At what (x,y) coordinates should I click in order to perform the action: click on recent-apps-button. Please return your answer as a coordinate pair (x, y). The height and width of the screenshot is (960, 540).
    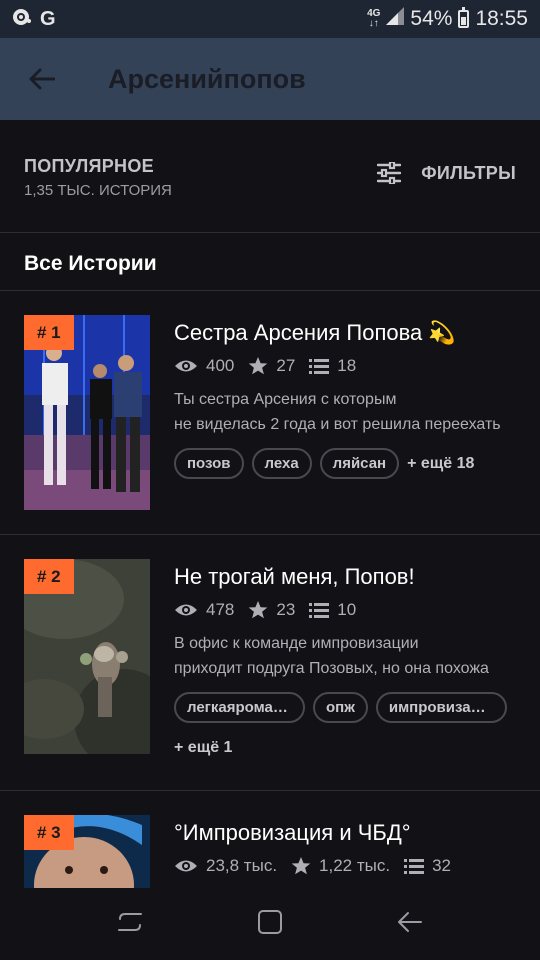
    Looking at the image, I should click on (130, 924).